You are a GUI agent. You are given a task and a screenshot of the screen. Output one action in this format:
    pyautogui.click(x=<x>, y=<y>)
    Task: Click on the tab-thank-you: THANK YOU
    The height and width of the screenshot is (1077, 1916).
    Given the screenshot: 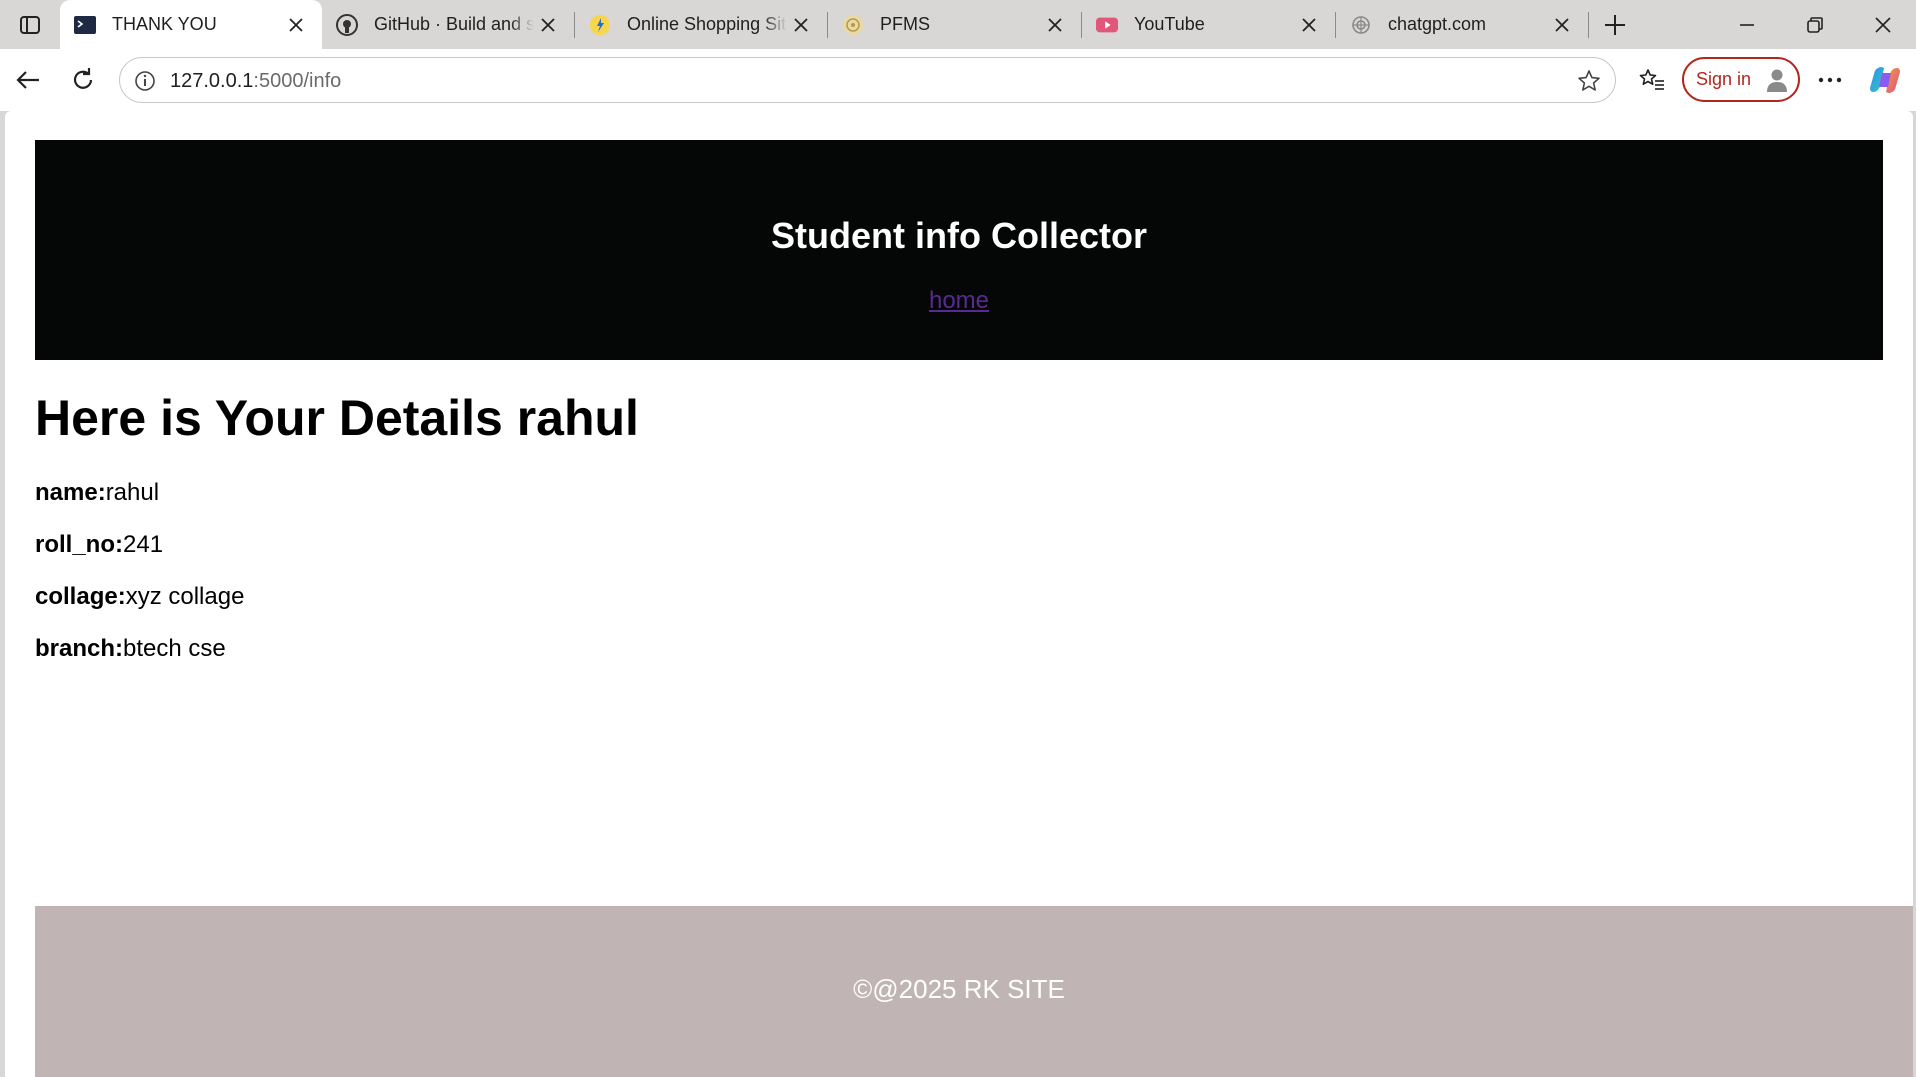 What is the action you would take?
    pyautogui.click(x=191, y=24)
    